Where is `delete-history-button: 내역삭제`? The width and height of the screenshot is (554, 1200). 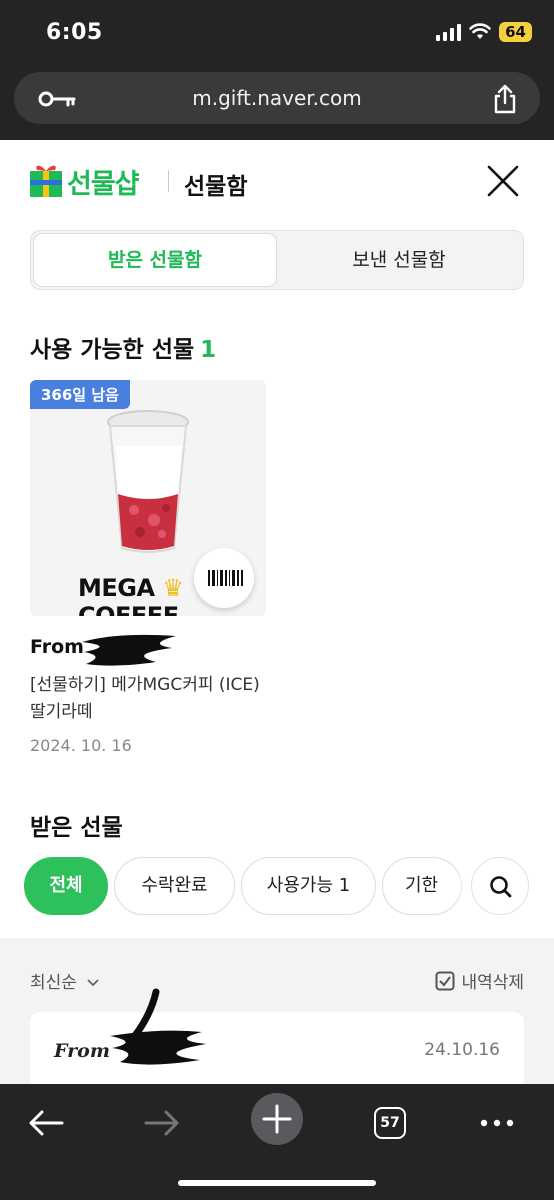
delete-history-button: 내역삭제 is located at coordinates (479, 980).